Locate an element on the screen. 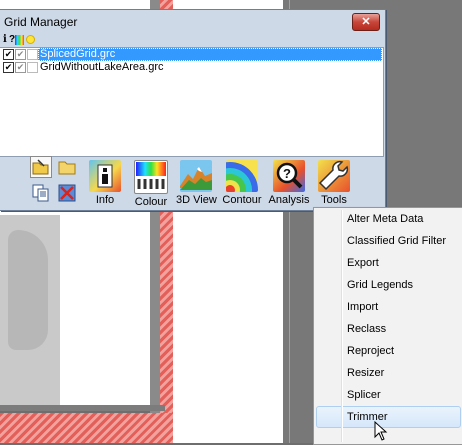 This screenshot has width=462, height=445. hatched-margin-bottom is located at coordinates (86, 428).